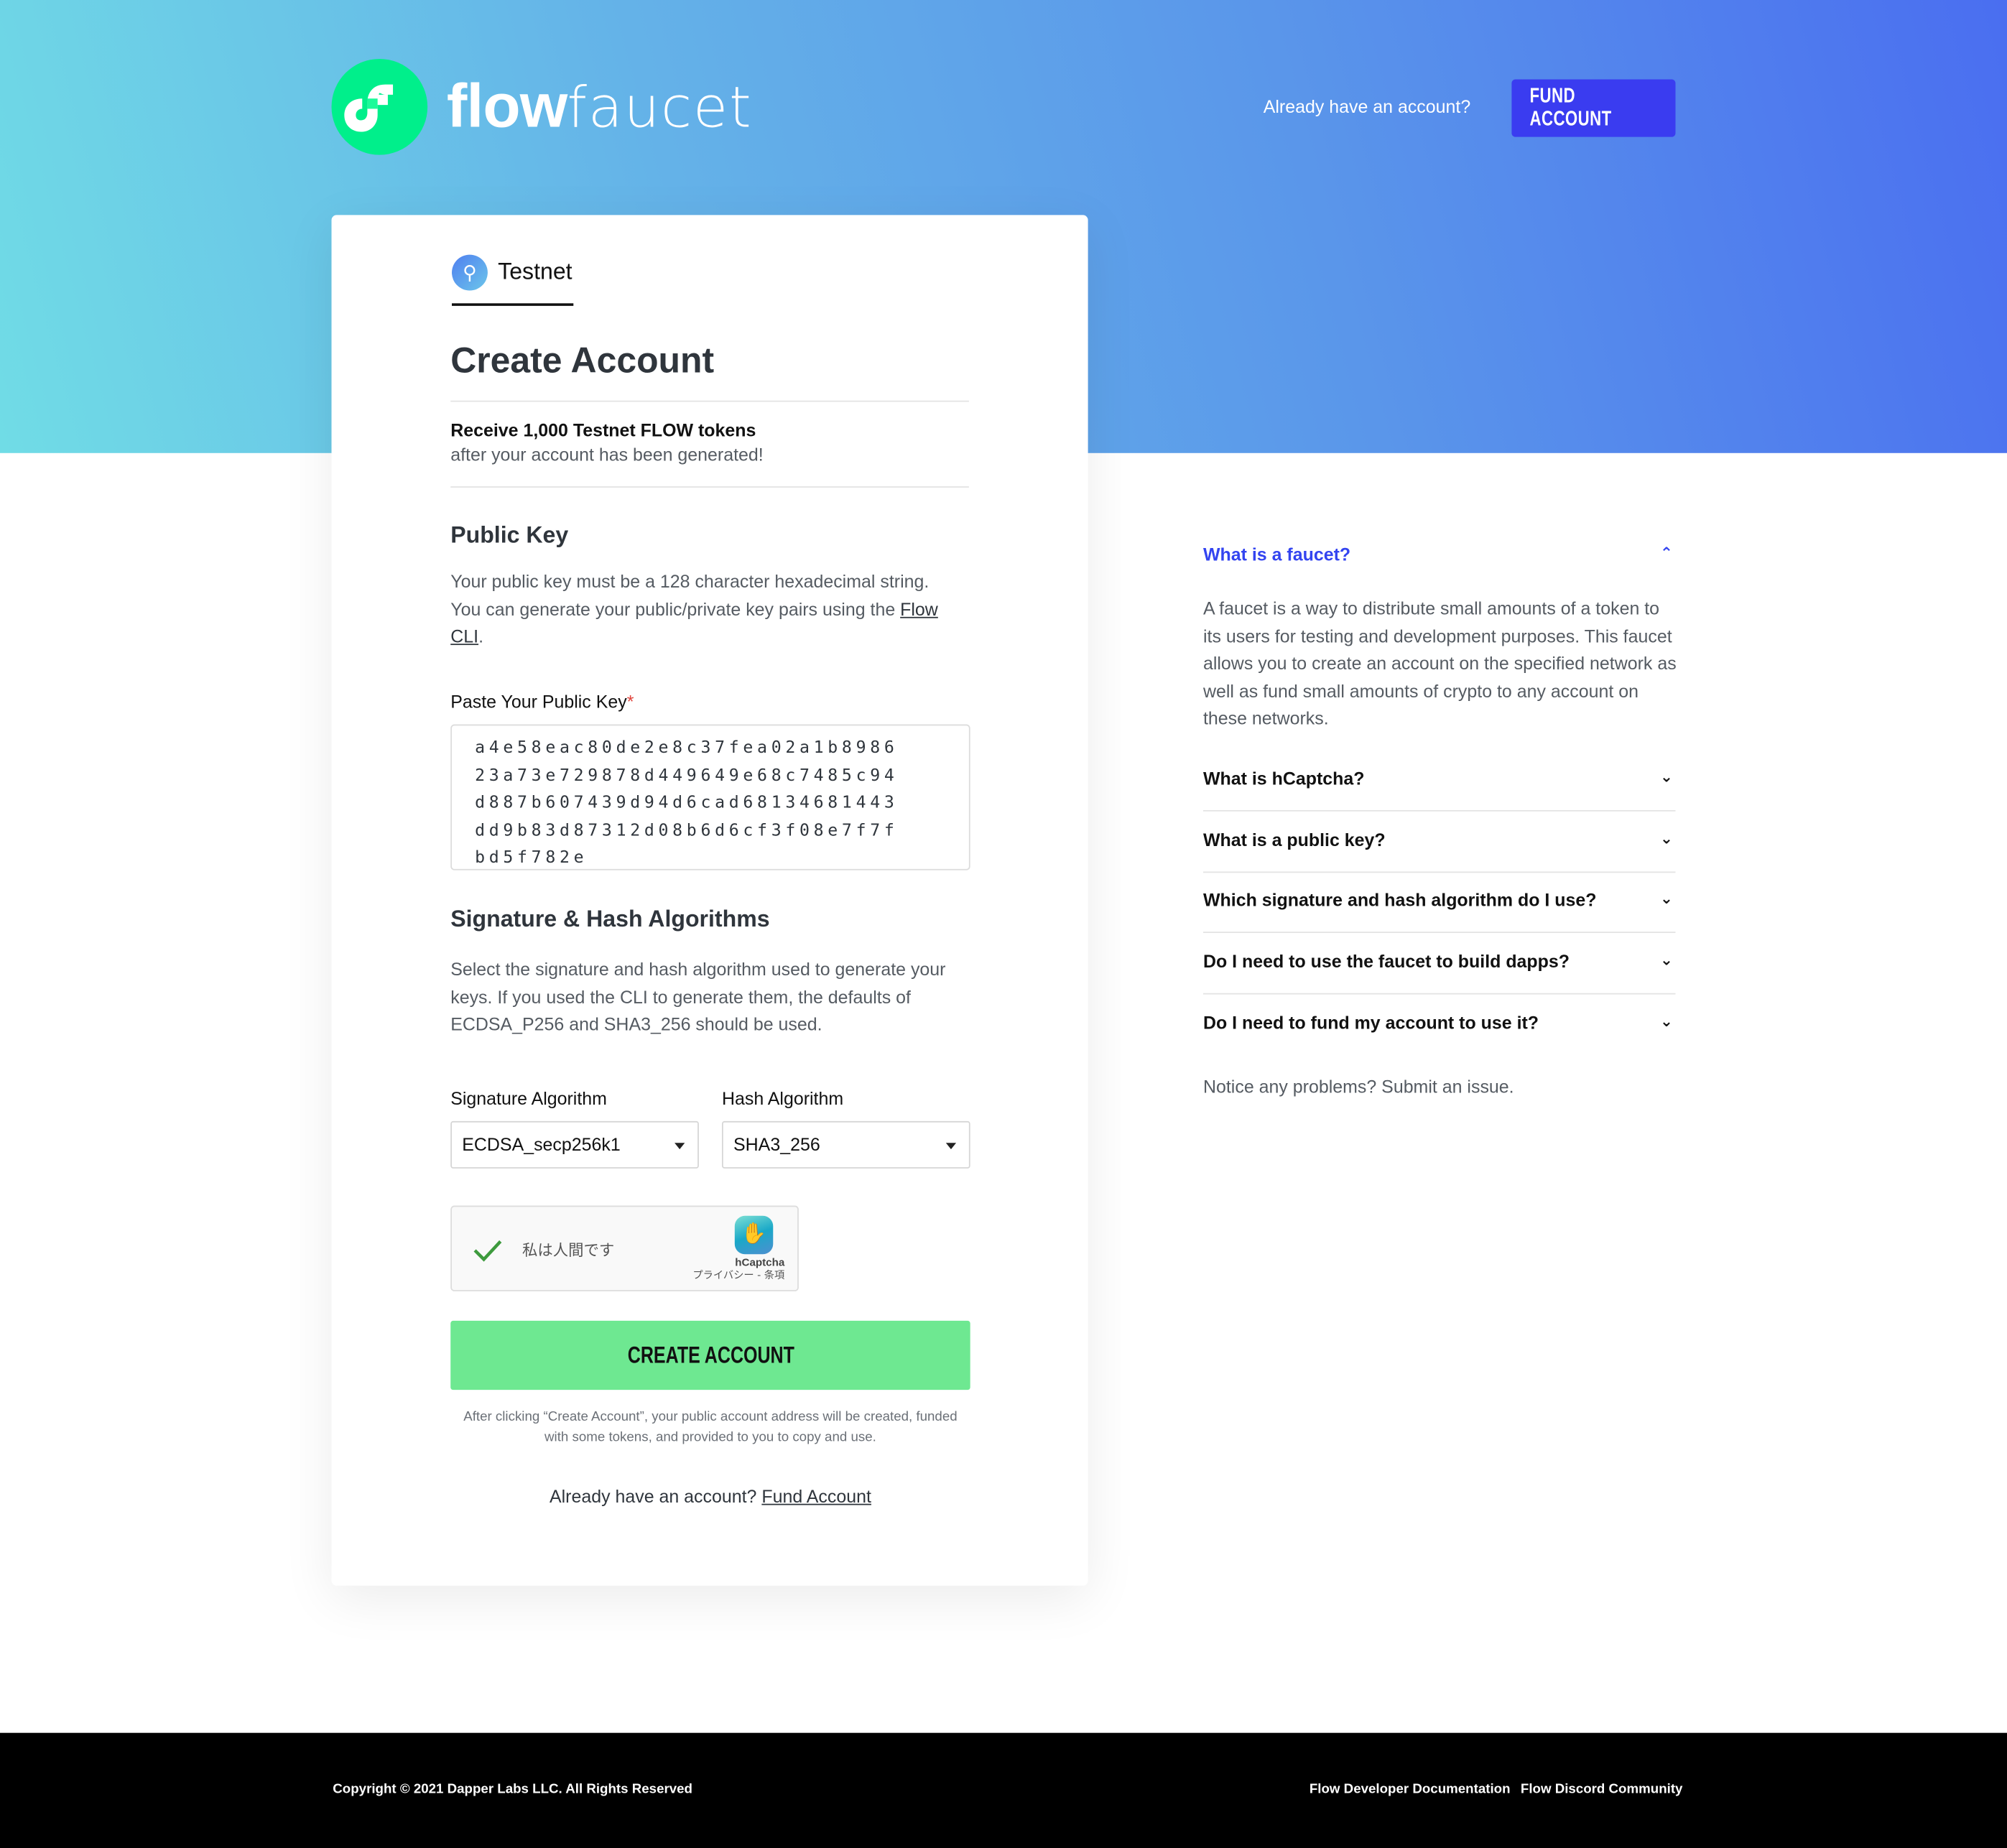  What do you see at coordinates (1570, 107) in the screenshot?
I see `fund-account-label: FUND ACCOUNT` at bounding box center [1570, 107].